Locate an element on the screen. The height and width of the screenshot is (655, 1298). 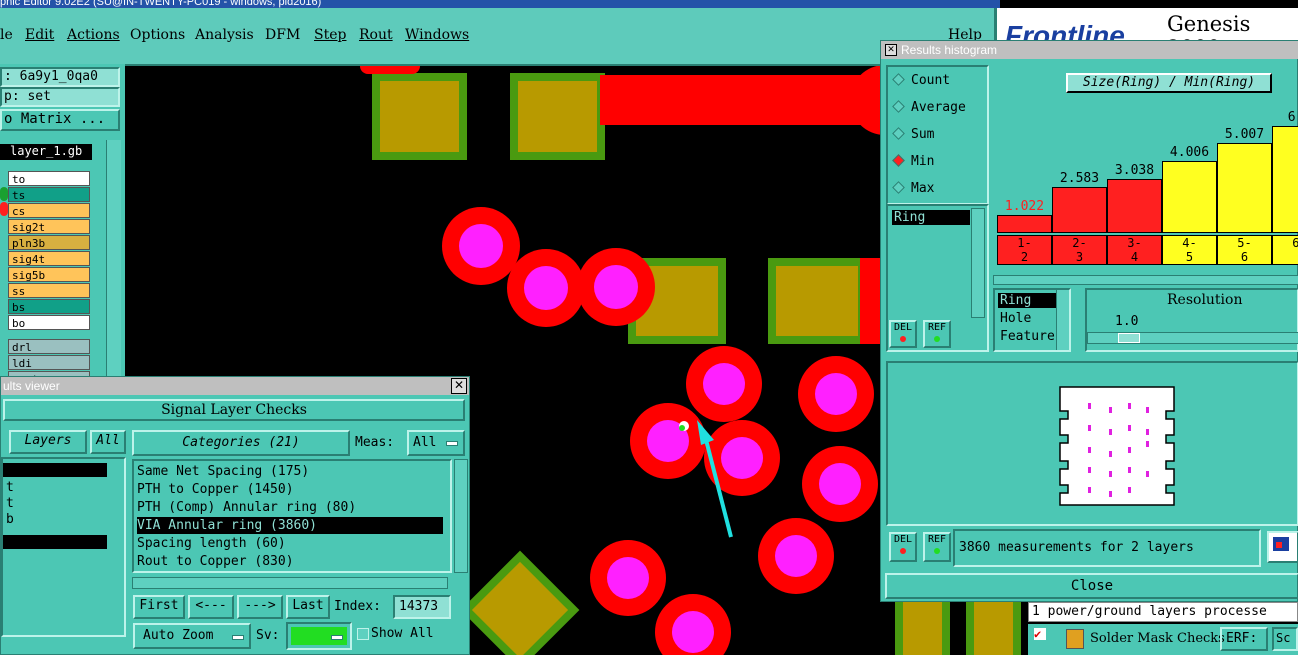
category-item: Same Net Spacing (175) is located at coordinates (223, 471).